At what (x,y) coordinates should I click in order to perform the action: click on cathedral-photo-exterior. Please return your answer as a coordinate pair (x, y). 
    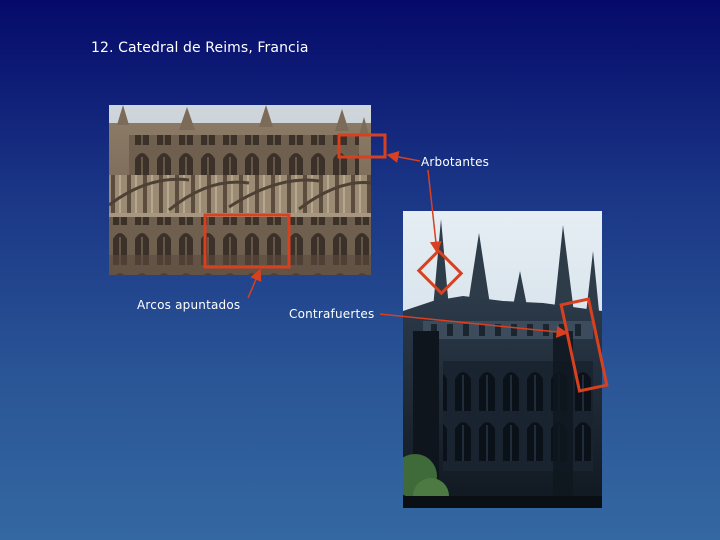
    Looking at the image, I should click on (240, 190).